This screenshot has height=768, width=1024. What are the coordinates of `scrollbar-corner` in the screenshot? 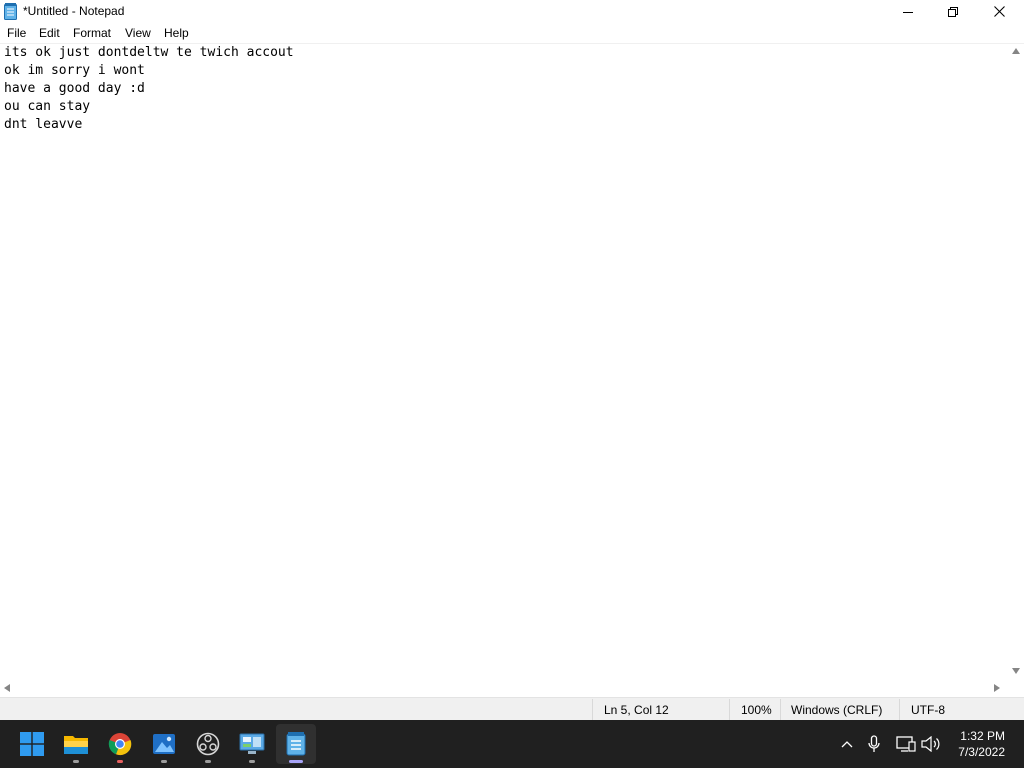 It's located at (1016, 688).